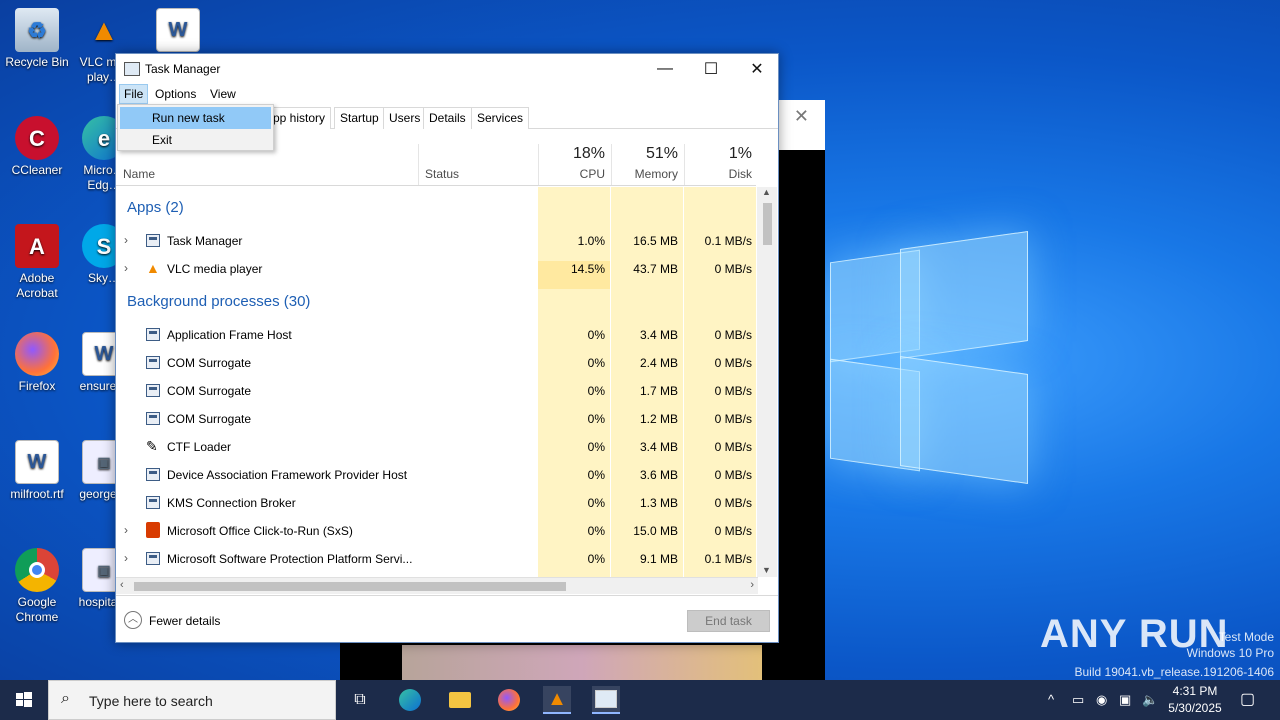 Image resolution: width=1280 pixels, height=720 pixels. I want to click on process-name: COM Surrogate, so click(209, 391).